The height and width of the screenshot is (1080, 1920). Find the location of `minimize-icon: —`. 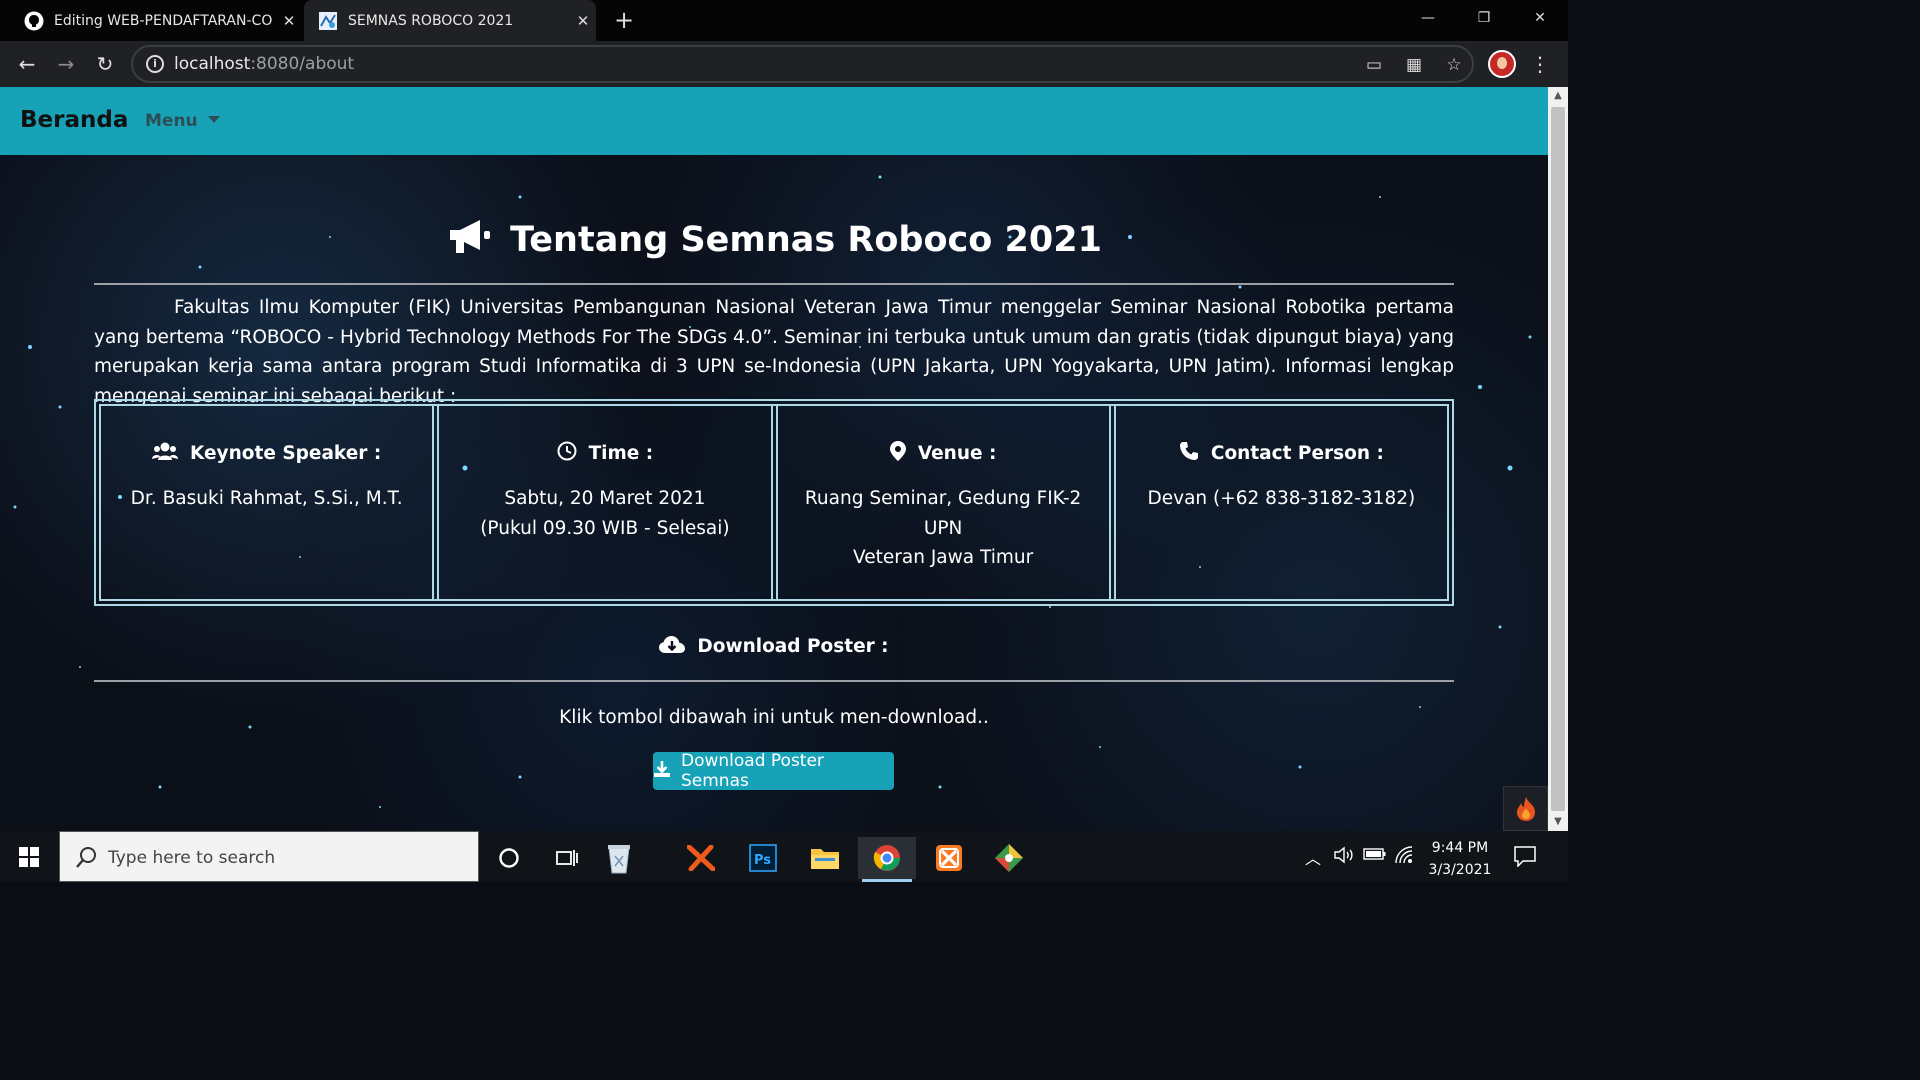

minimize-icon: — is located at coordinates (1428, 19).